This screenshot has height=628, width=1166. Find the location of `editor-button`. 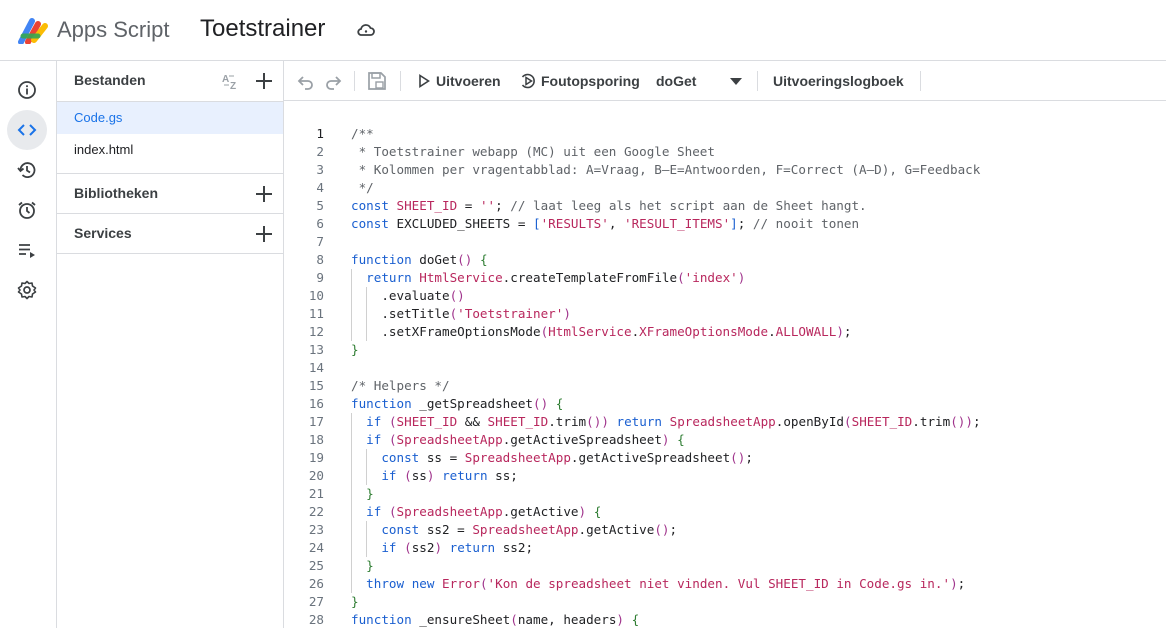

editor-button is located at coordinates (27, 130).